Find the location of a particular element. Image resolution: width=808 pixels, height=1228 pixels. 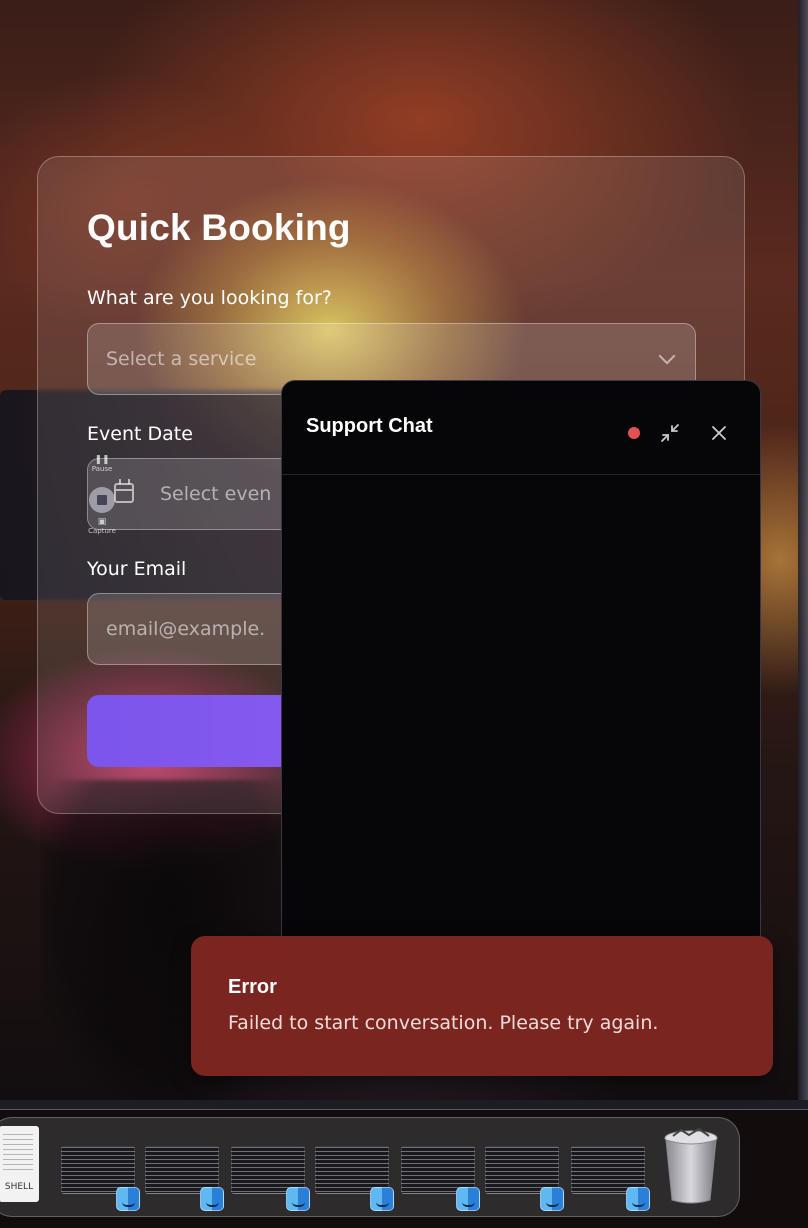

email-placeholder: email@example. is located at coordinates (186, 629).